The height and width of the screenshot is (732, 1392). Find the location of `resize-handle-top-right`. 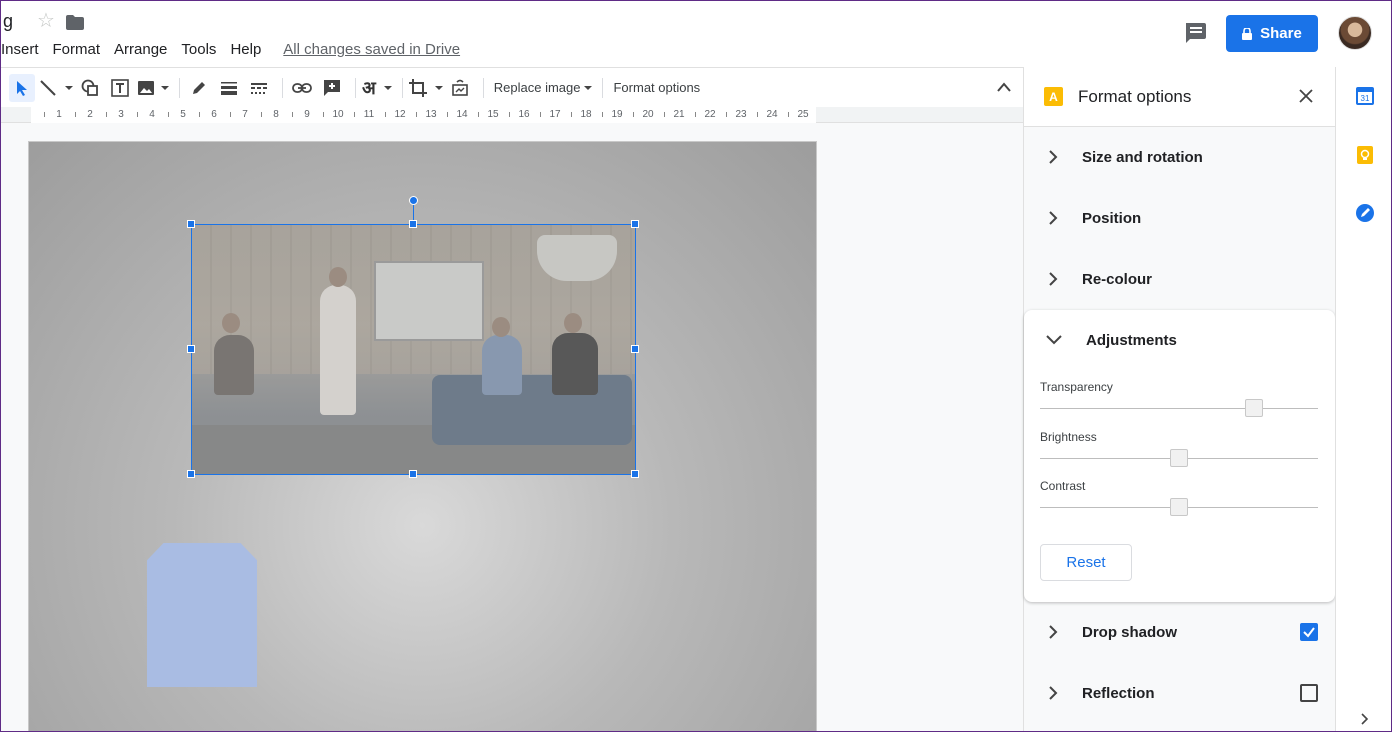

resize-handle-top-right is located at coordinates (635, 224).